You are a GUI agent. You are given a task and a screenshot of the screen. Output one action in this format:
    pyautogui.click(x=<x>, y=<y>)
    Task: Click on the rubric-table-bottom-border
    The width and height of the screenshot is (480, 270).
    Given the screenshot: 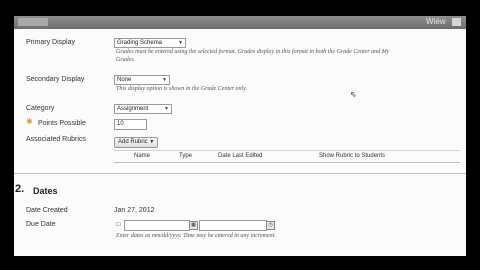 What is the action you would take?
    pyautogui.click(x=287, y=162)
    